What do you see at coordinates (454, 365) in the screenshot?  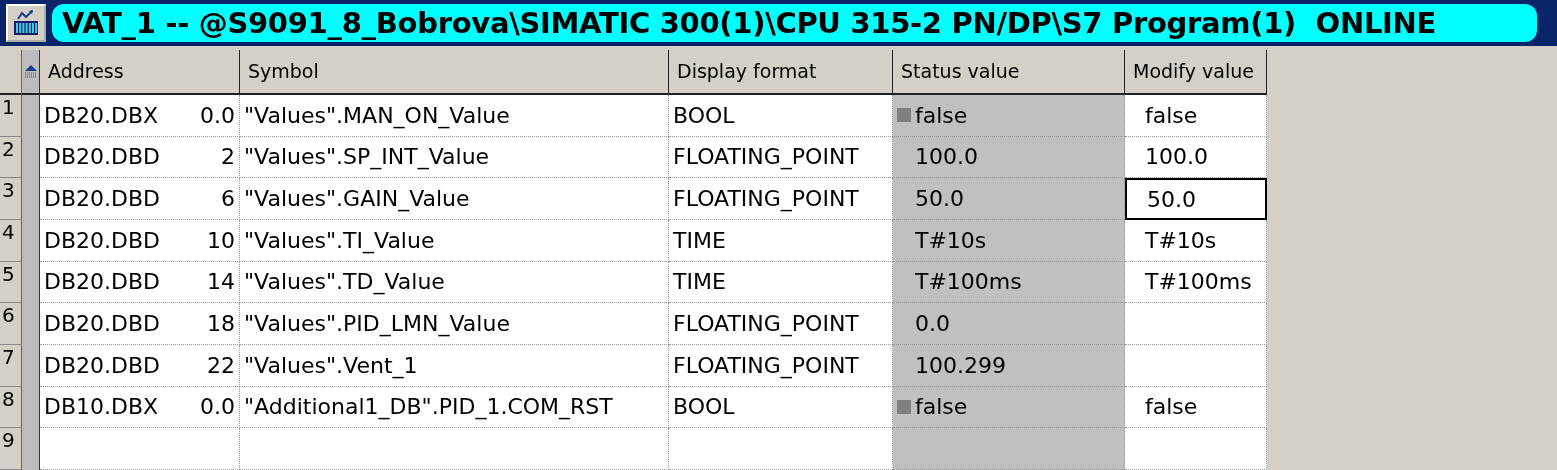 I see `table-cell: "Values".Vent_1` at bounding box center [454, 365].